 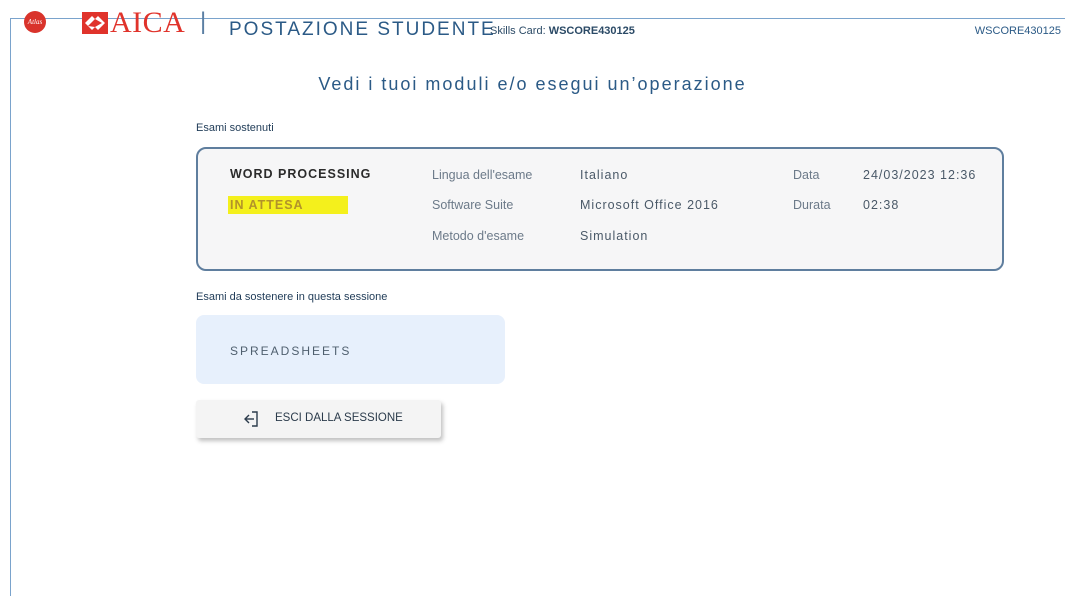 I want to click on exit-icon, so click(x=251, y=419).